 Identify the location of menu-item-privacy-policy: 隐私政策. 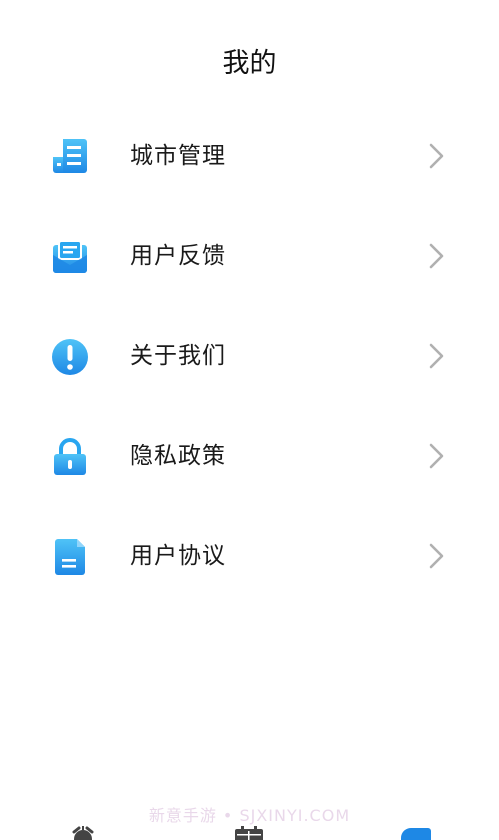
(249, 456).